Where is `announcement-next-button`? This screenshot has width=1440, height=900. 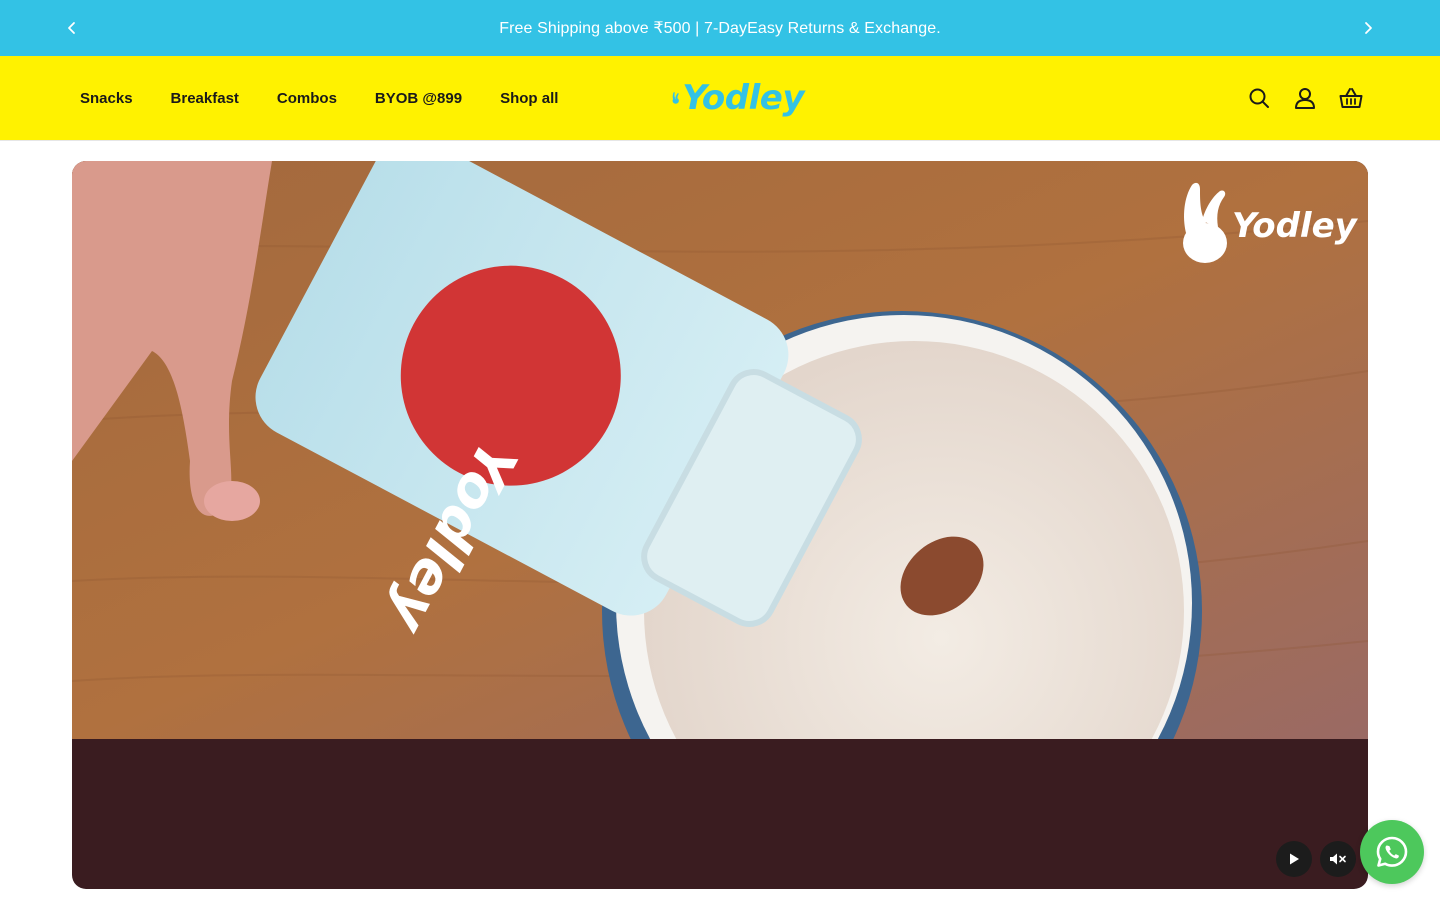
announcement-next-button is located at coordinates (1368, 28).